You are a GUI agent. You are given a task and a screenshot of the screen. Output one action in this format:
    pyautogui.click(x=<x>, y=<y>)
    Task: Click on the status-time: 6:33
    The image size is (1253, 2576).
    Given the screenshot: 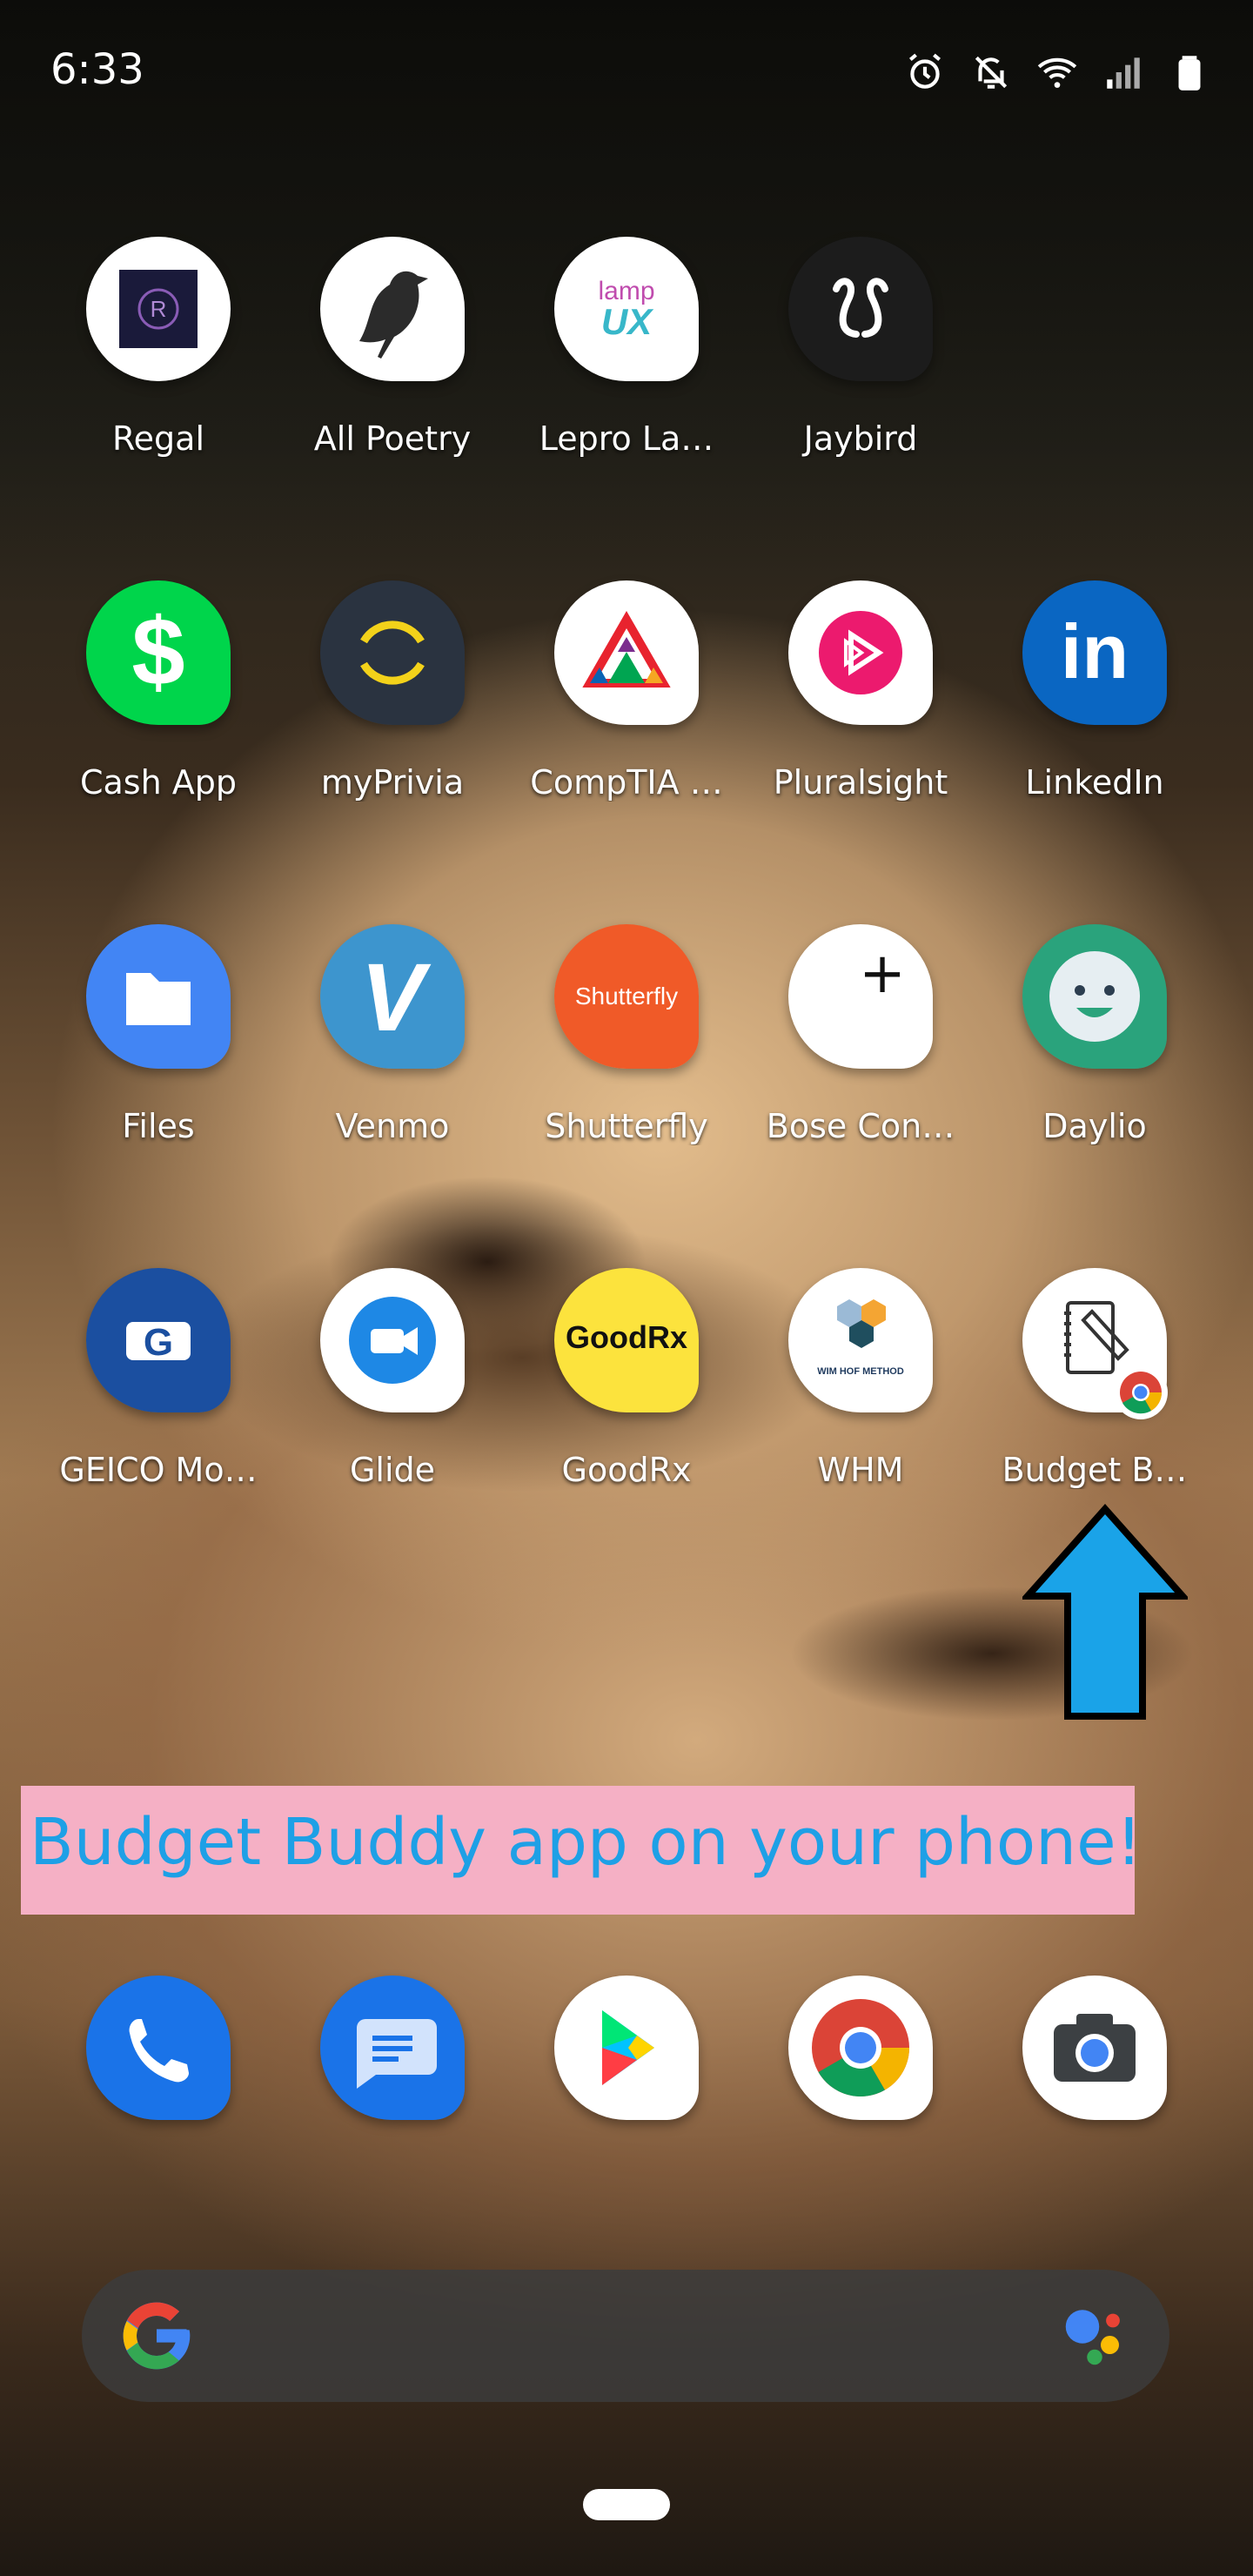 What is the action you would take?
    pyautogui.click(x=97, y=69)
    